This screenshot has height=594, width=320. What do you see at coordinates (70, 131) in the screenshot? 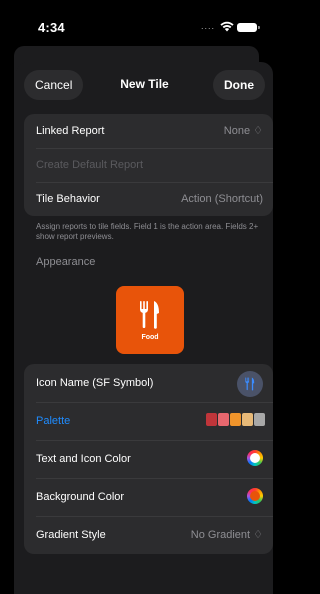
I see `linked-report-label: Linked Report` at bounding box center [70, 131].